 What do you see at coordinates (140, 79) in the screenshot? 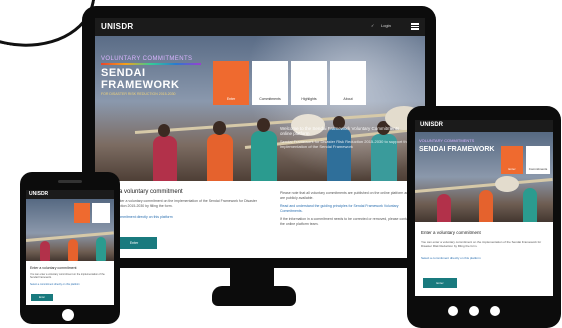
I see `hero-title: SENDAI FRAMEWORK` at bounding box center [140, 79].